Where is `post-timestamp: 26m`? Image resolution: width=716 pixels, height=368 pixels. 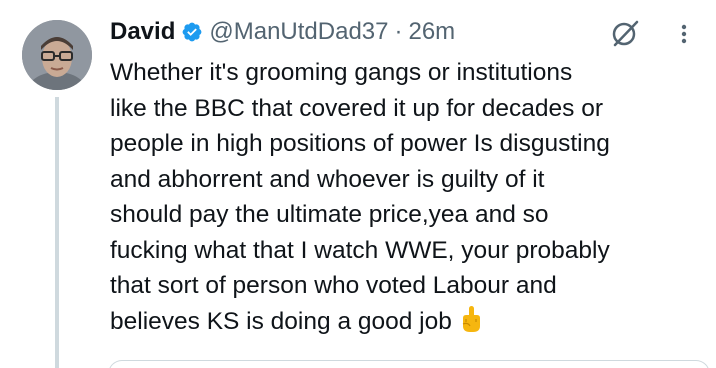 post-timestamp: 26m is located at coordinates (431, 32).